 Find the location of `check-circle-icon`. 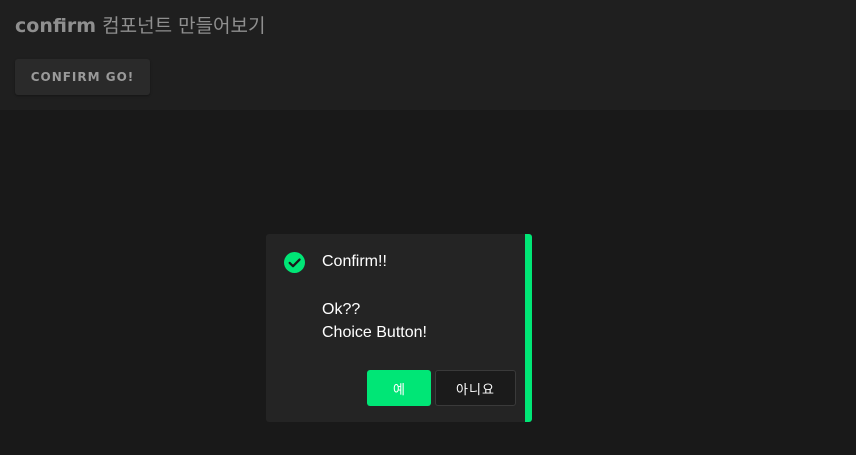

check-circle-icon is located at coordinates (294, 262).